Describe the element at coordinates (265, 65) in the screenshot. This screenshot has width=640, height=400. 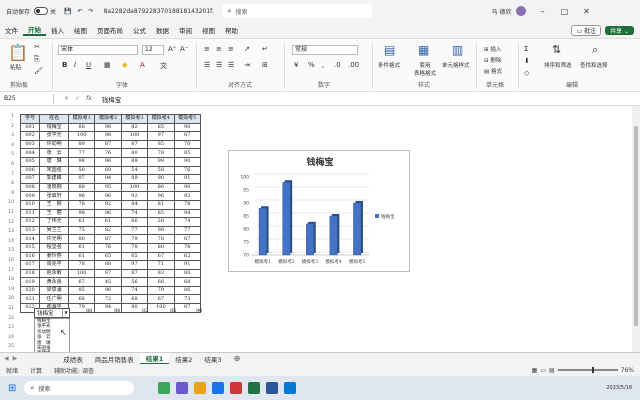
I see `merge-icon: ⊞` at that location.